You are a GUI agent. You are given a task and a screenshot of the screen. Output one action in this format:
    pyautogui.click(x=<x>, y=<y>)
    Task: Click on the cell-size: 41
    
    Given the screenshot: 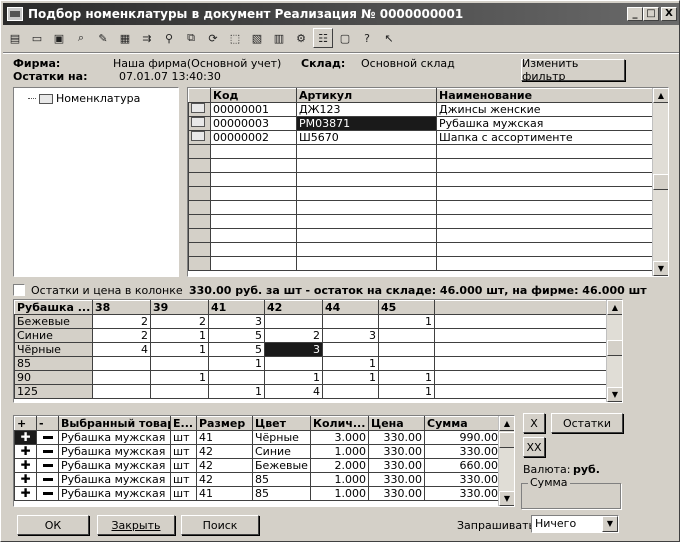 What is the action you would take?
    pyautogui.click(x=224, y=437)
    